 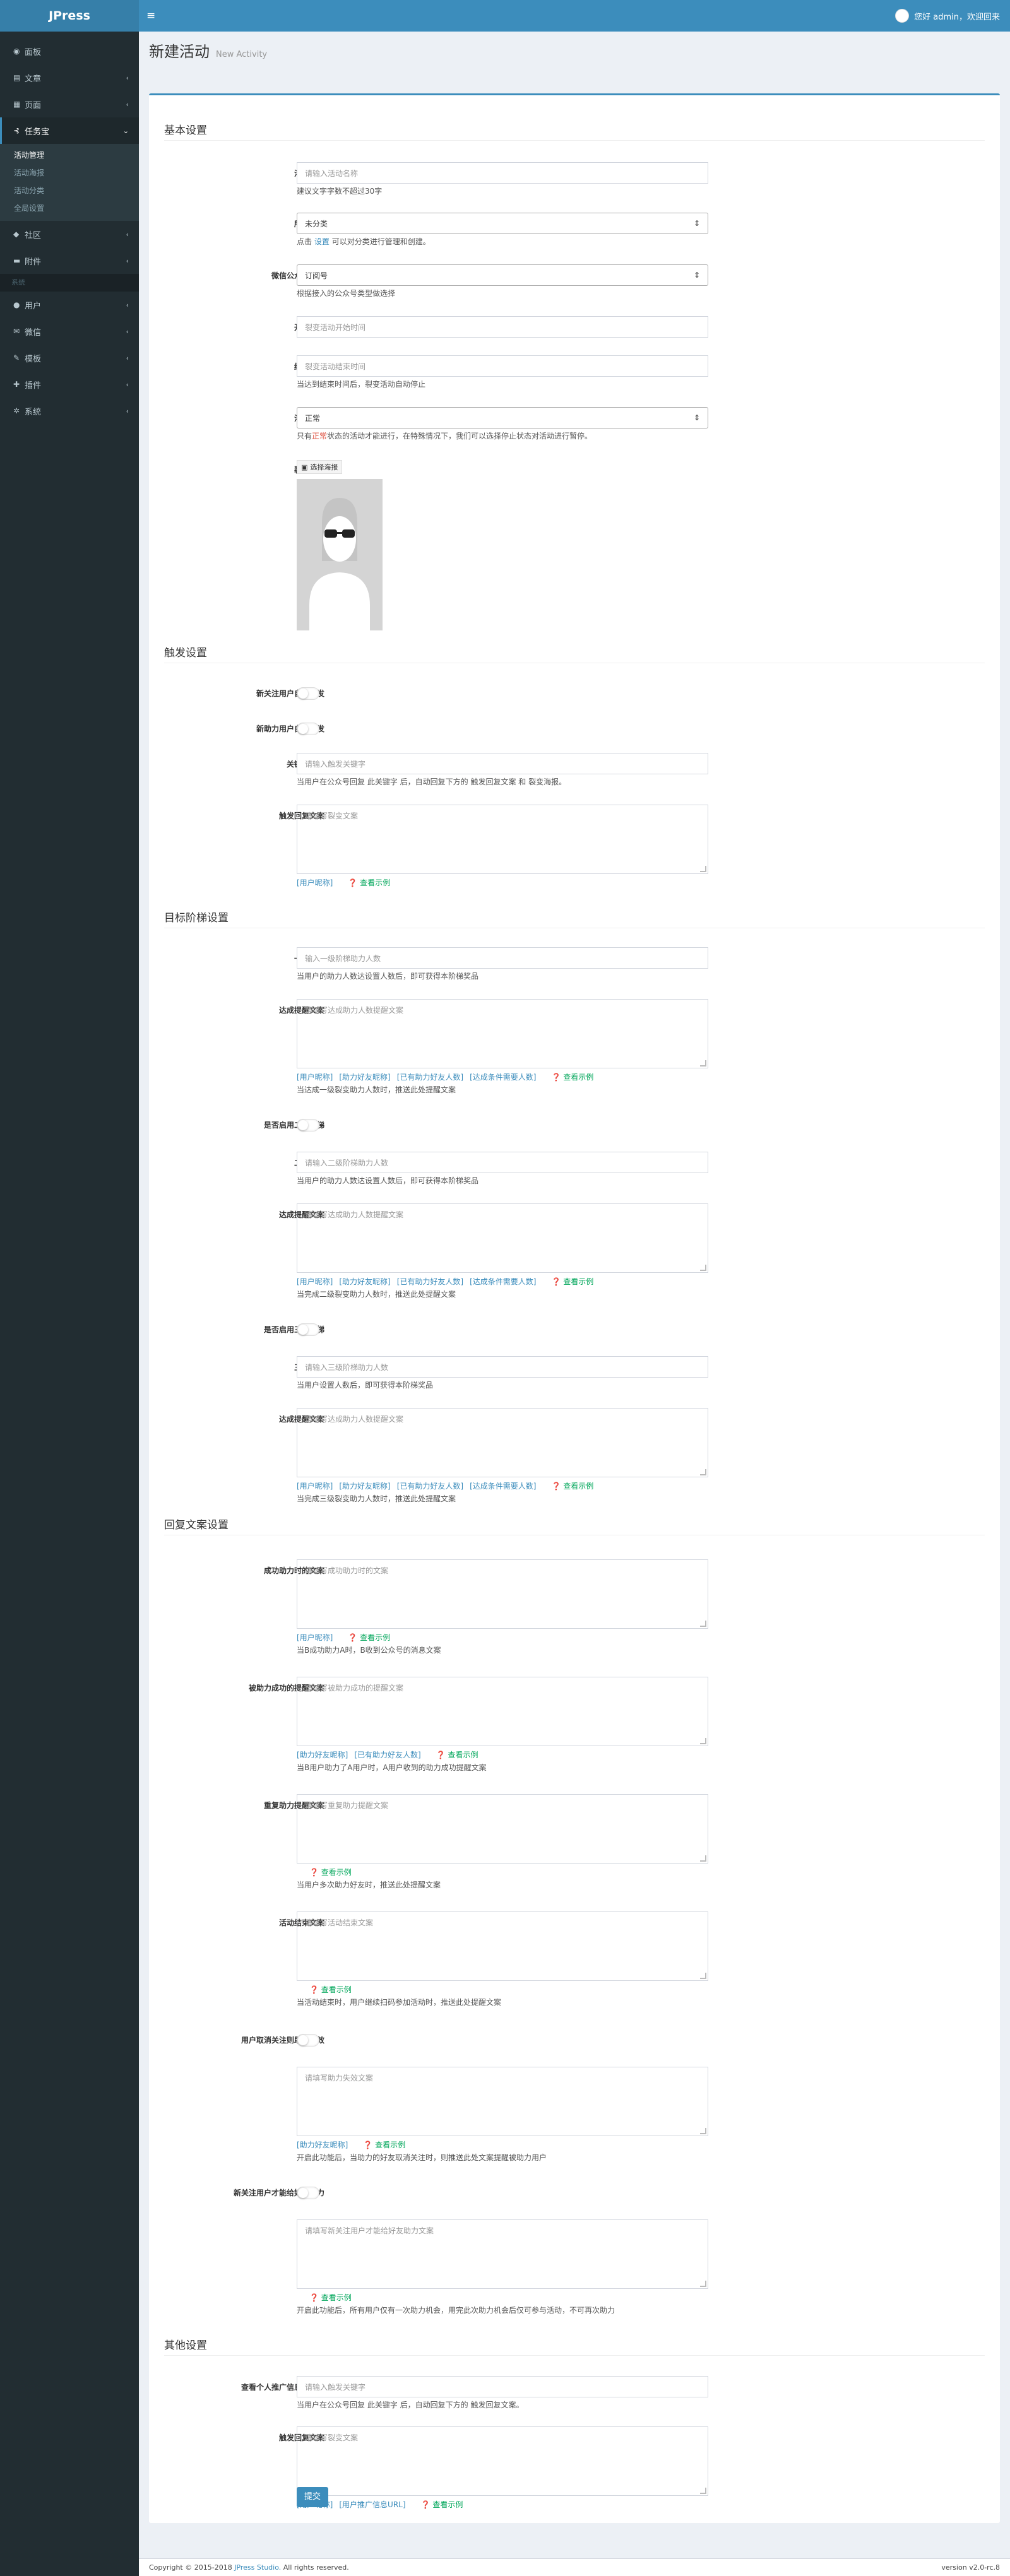 What do you see at coordinates (502, 2461) in the screenshot?
I see `promo-reply-textarea: 请填写裂变文案` at bounding box center [502, 2461].